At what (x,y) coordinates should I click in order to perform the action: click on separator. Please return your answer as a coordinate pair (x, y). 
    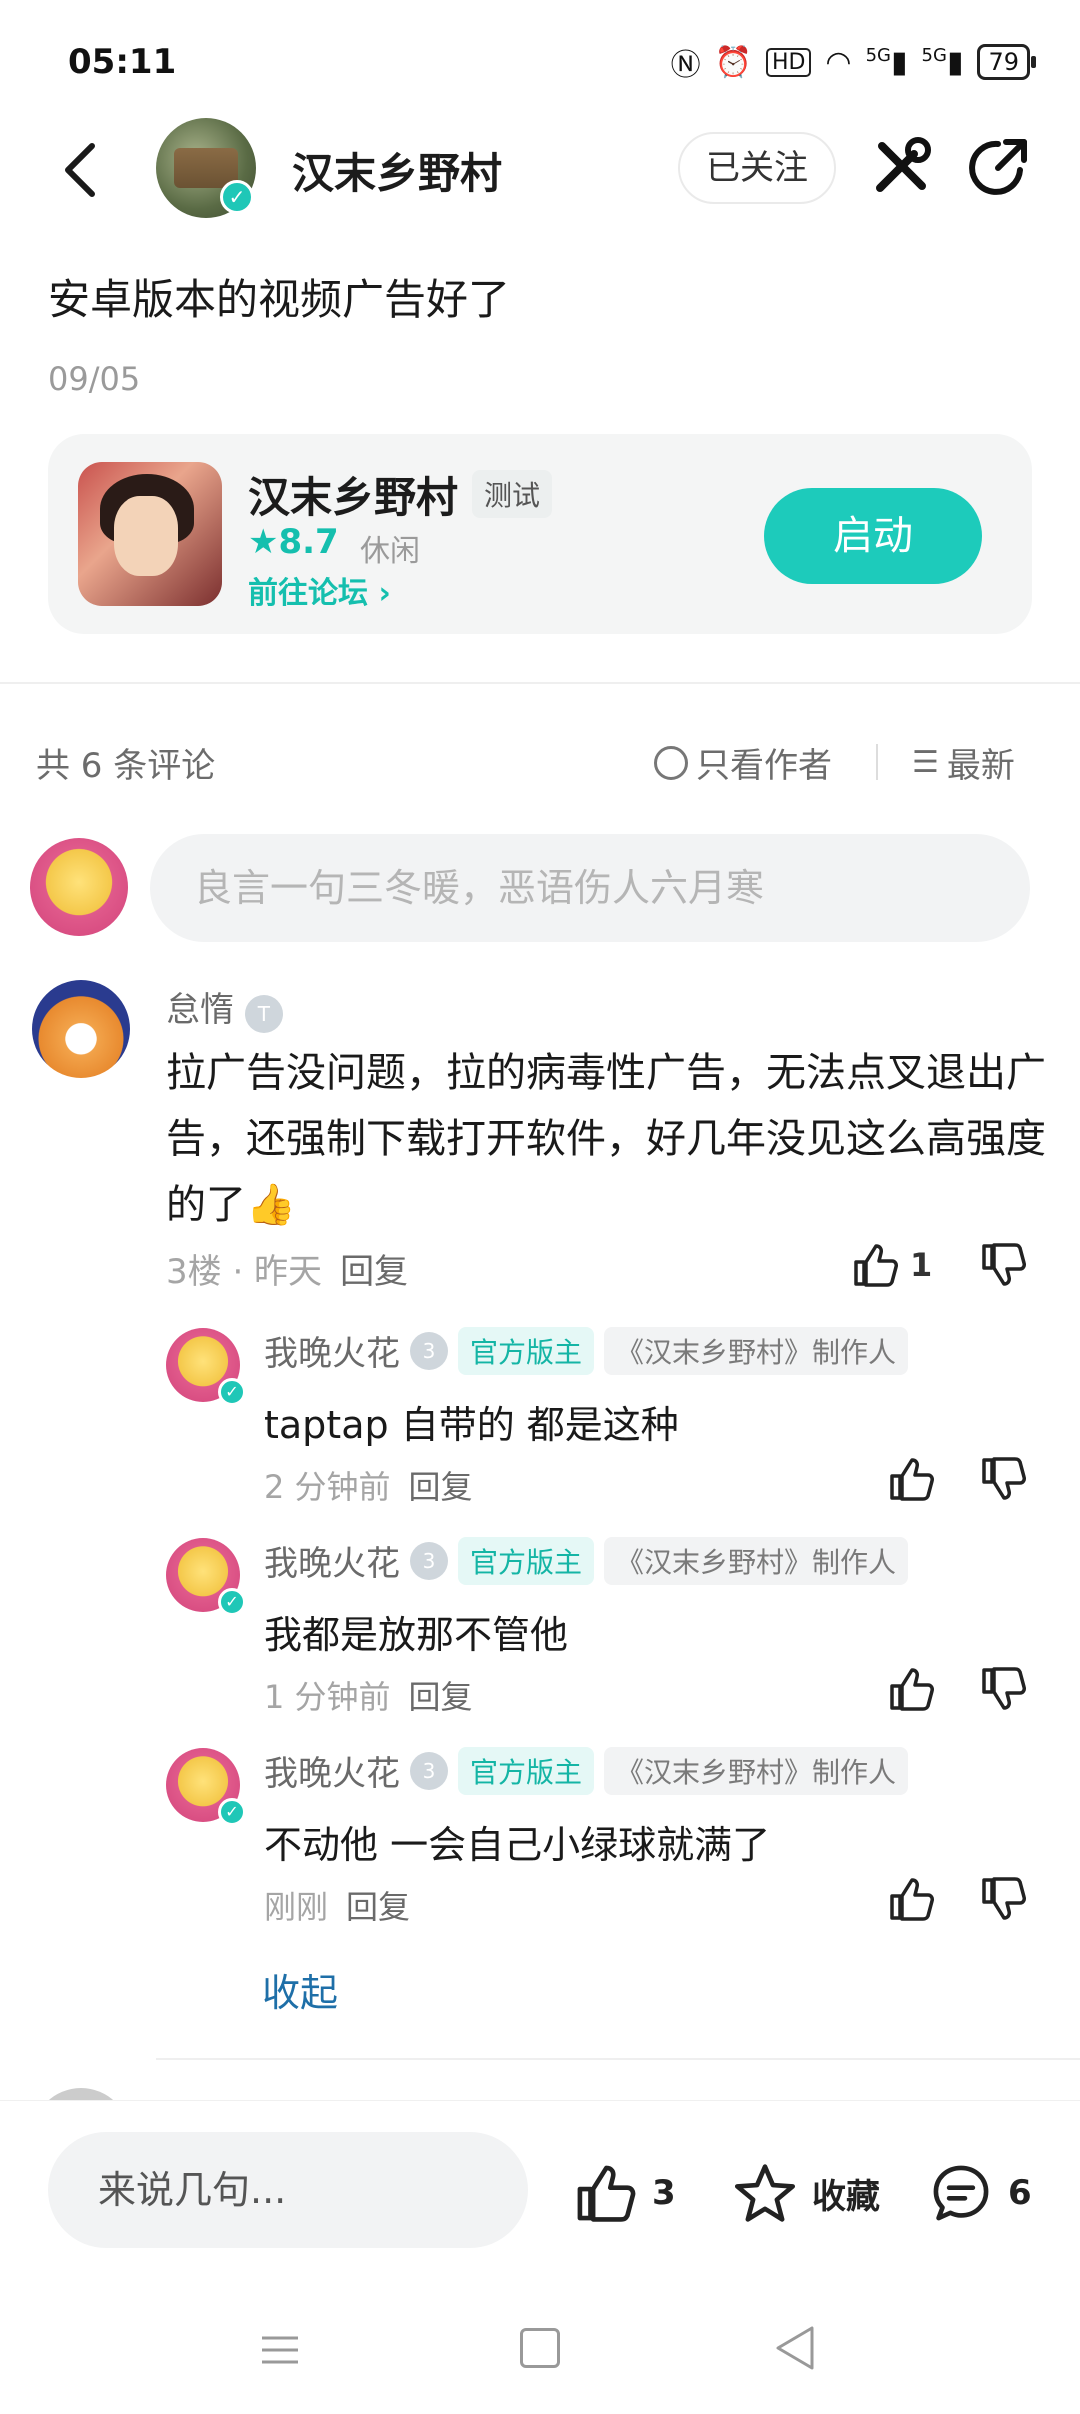
    Looking at the image, I should click on (877, 762).